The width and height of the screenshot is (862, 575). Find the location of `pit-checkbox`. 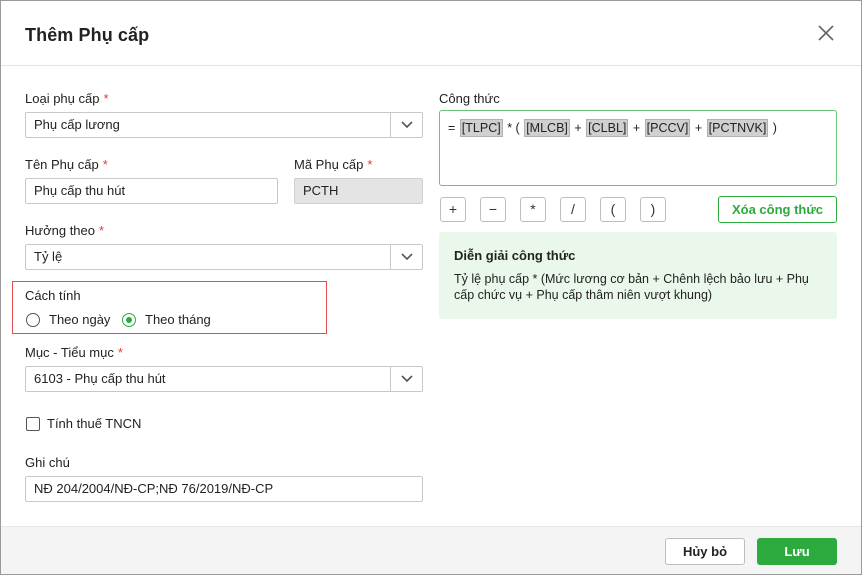

pit-checkbox is located at coordinates (33, 424).